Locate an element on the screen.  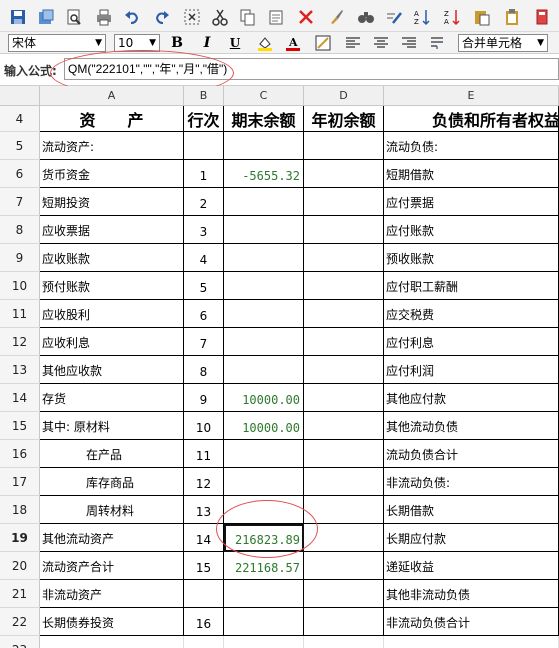
print-icon is located at coordinates (104, 17).